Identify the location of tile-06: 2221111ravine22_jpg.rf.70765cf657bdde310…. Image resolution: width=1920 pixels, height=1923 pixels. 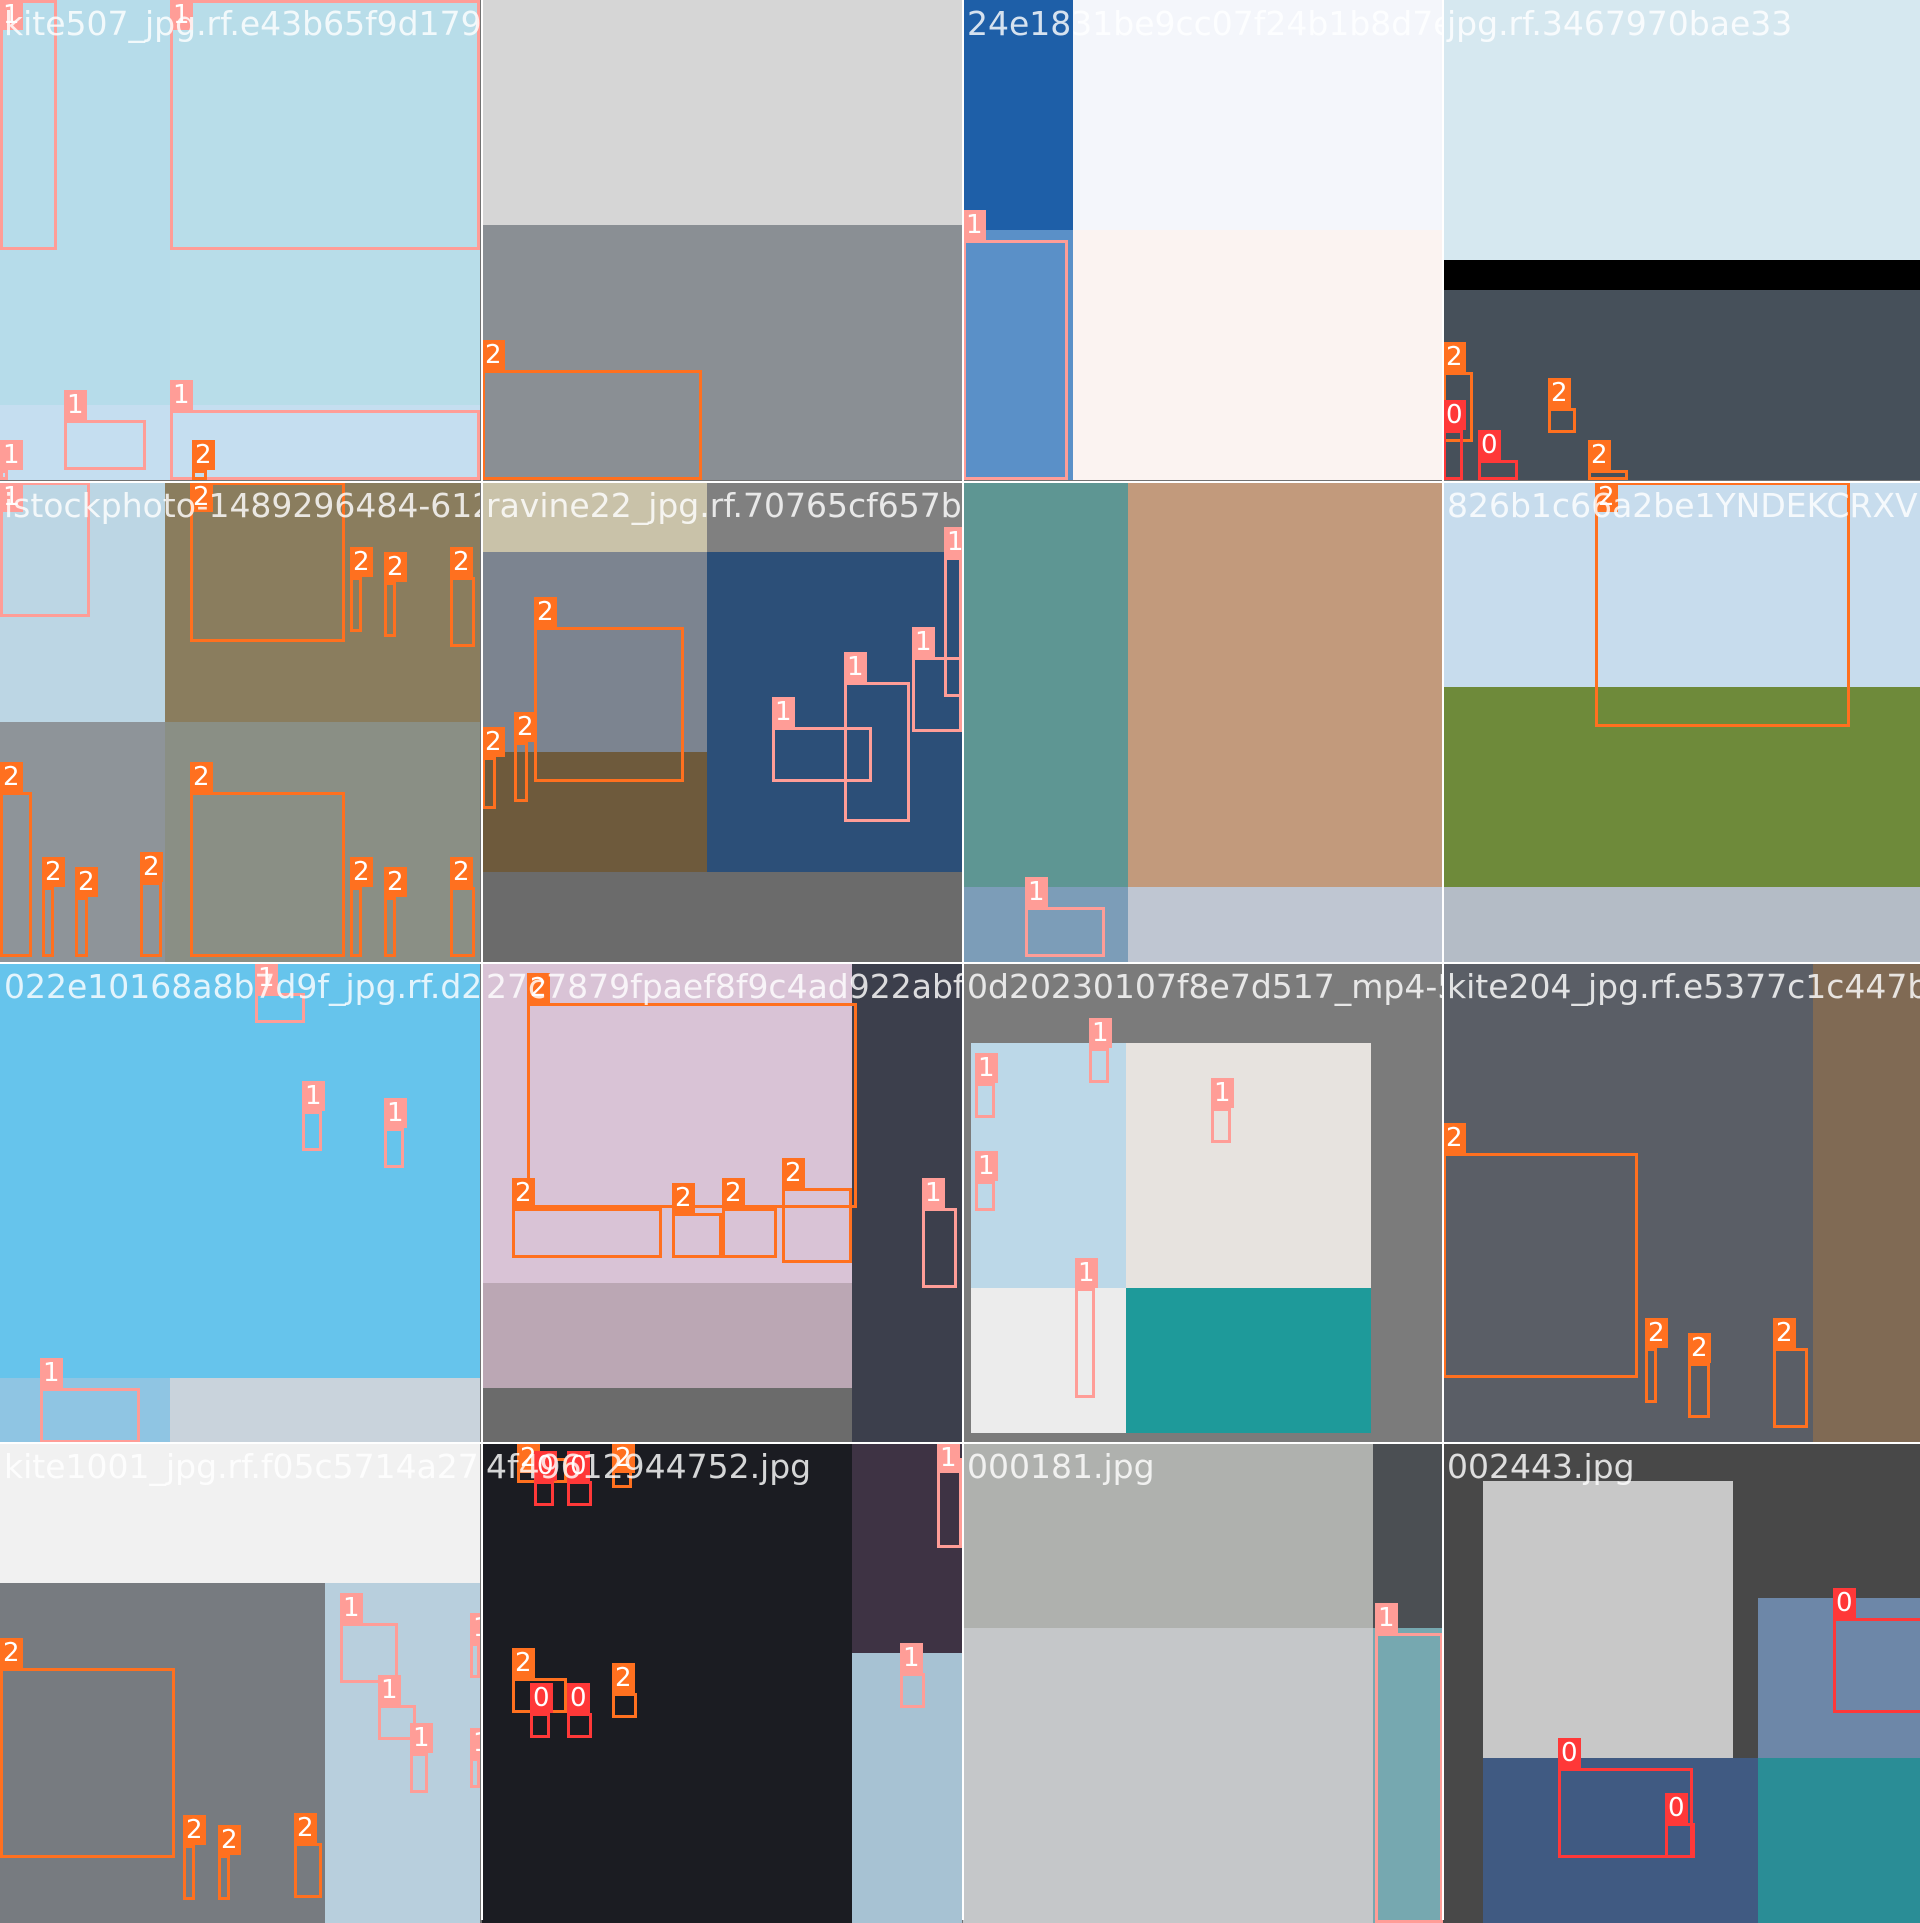
(722, 722).